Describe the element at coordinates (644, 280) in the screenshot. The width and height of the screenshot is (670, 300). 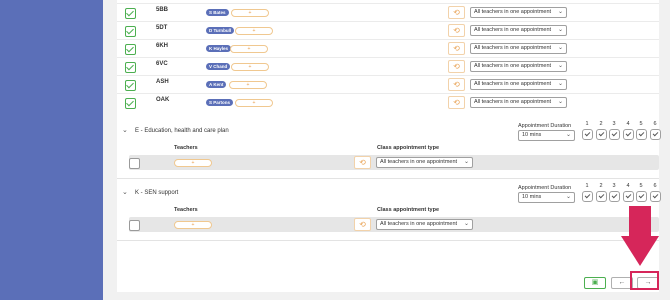
I see `next-button-highlight` at that location.